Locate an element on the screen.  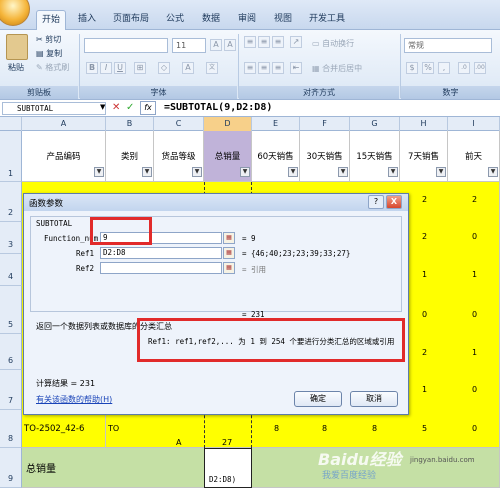
comma-icon: , is located at coordinates (444, 68).